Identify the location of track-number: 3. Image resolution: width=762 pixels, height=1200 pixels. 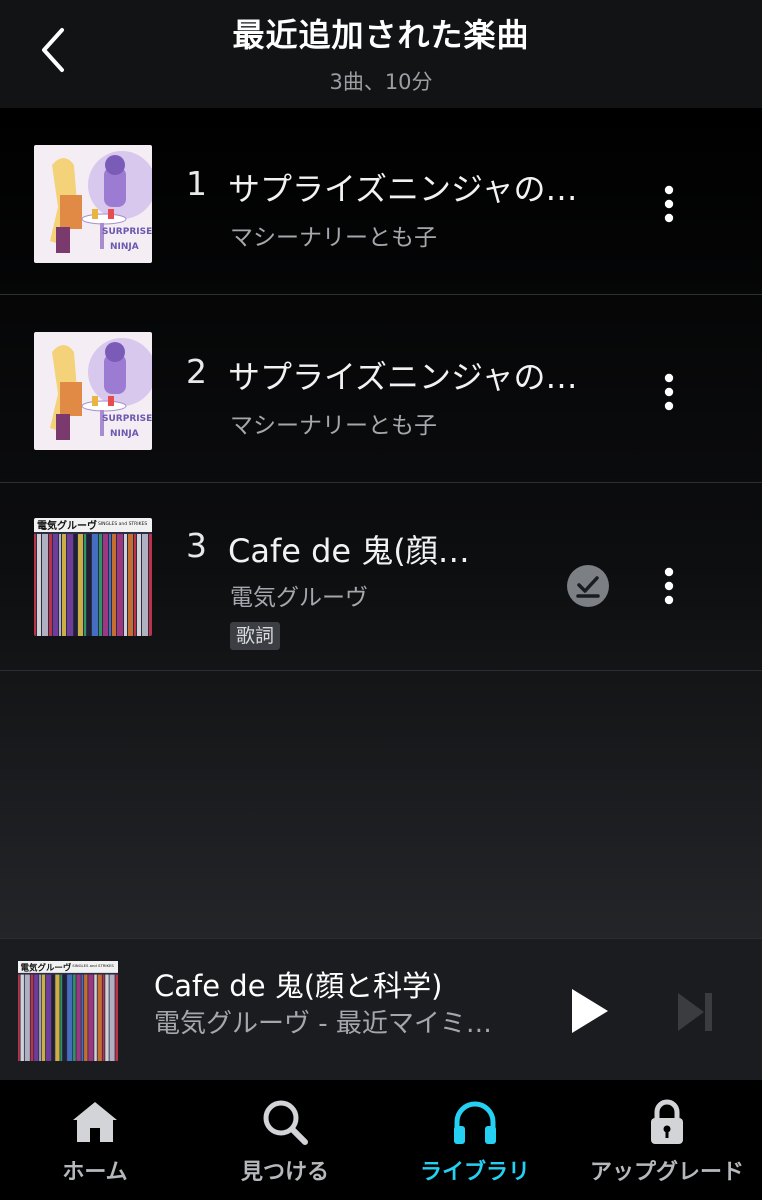
(196, 545).